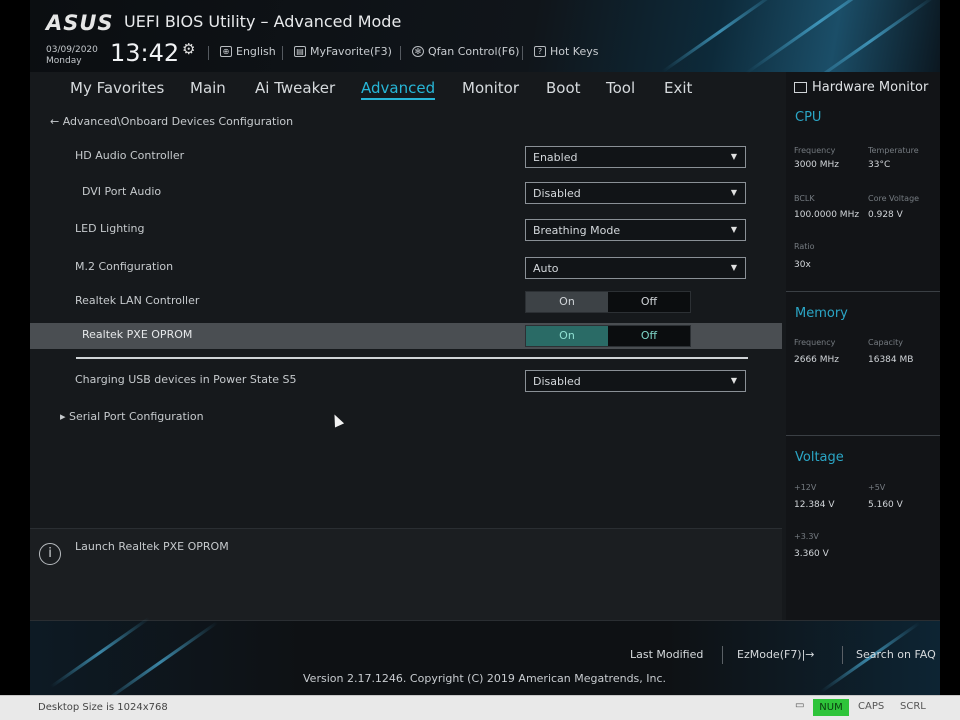 The height and width of the screenshot is (720, 960). I want to click on v12-value: 12.384 V, so click(814, 505).